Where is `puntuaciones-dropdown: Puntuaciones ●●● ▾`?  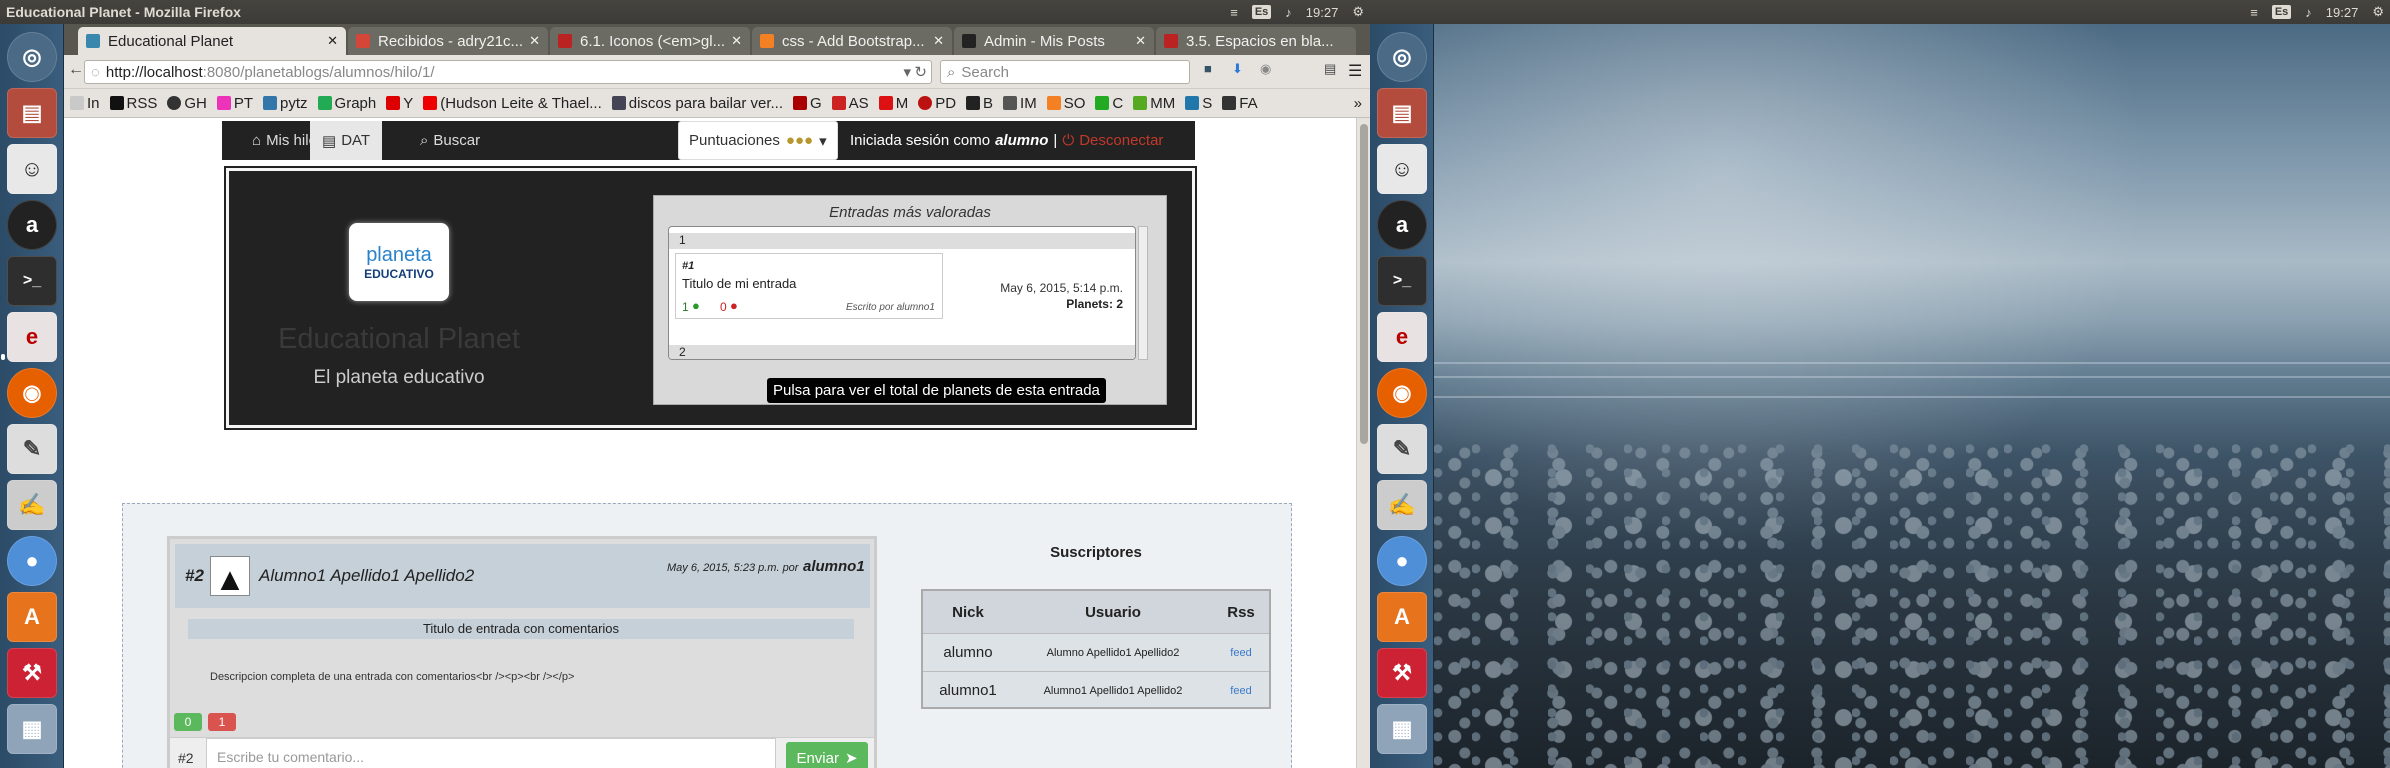 puntuaciones-dropdown: Puntuaciones ●●● ▾ is located at coordinates (758, 140).